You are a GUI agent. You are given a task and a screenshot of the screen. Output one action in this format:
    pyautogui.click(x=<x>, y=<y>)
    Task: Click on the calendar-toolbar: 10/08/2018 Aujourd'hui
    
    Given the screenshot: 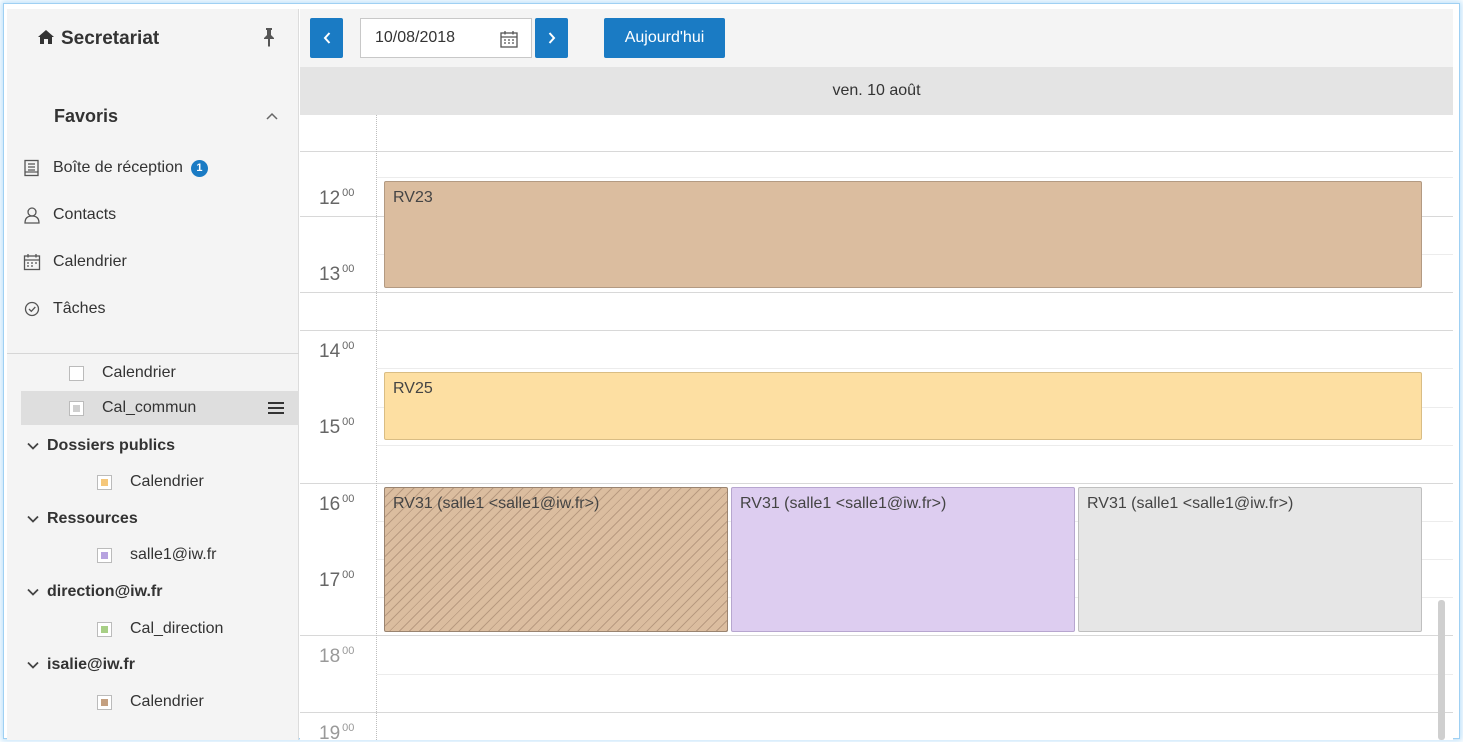 What is the action you would take?
    pyautogui.click(x=876, y=38)
    